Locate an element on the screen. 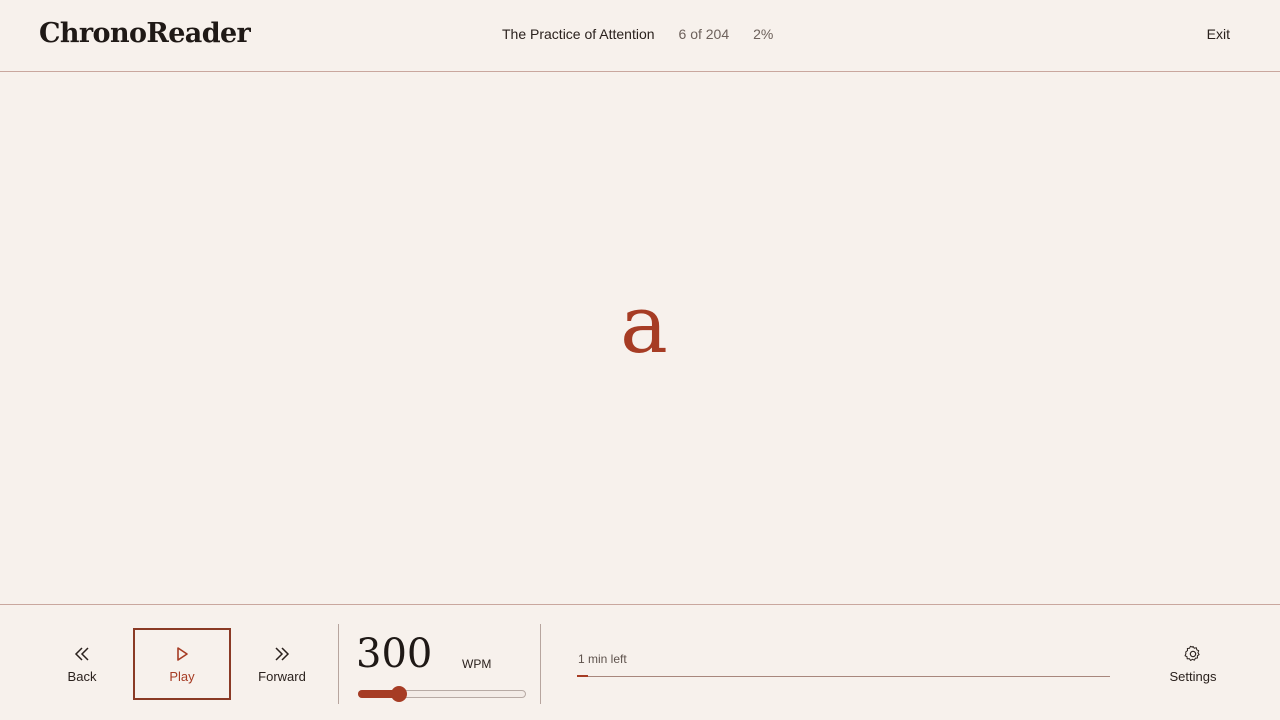 This screenshot has width=1280, height=720. document-title: The Practice of Attention is located at coordinates (578, 34).